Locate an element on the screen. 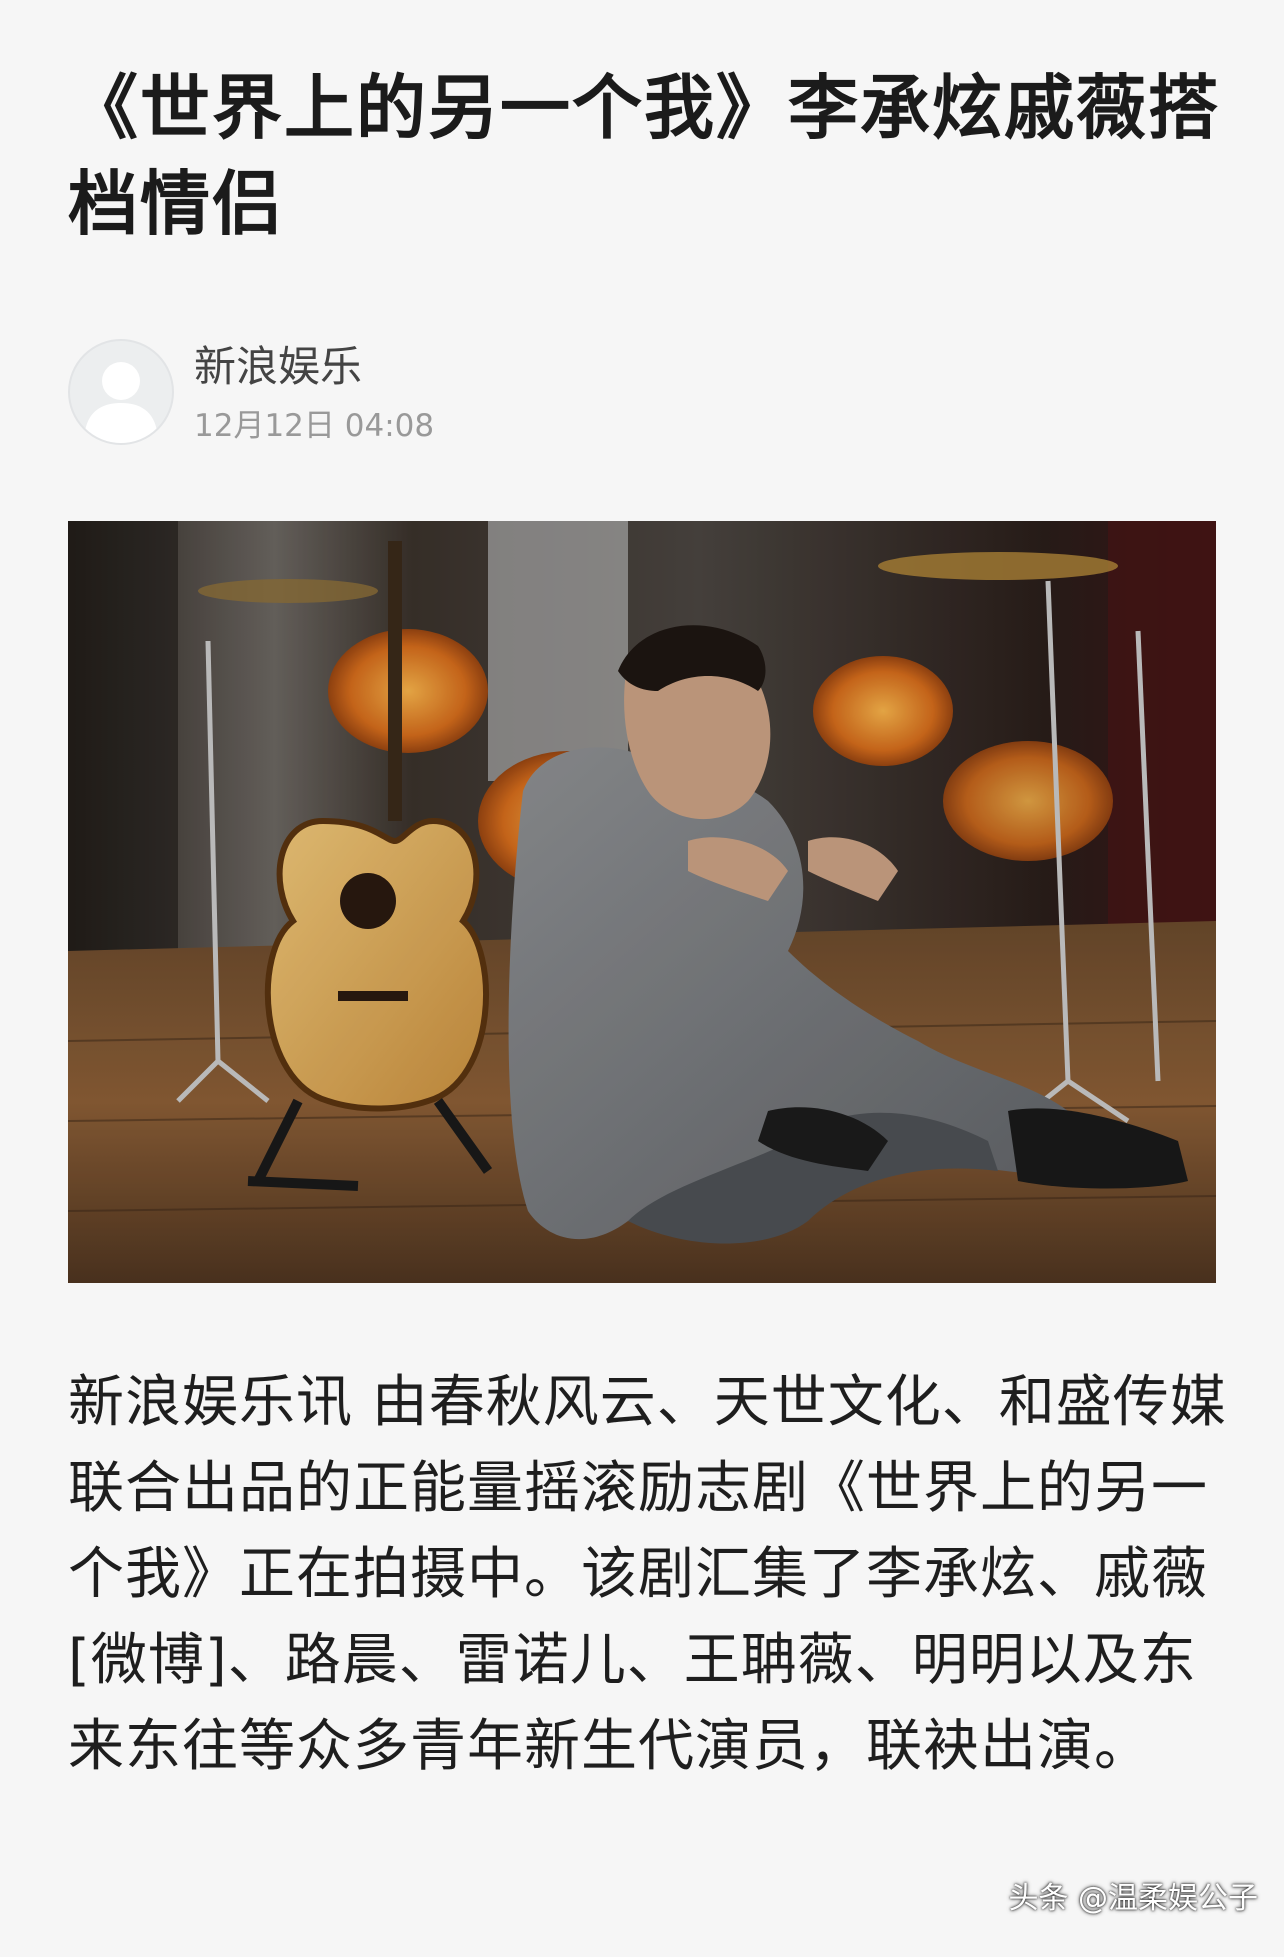  author-name: 新浪娱乐 is located at coordinates (314, 367).